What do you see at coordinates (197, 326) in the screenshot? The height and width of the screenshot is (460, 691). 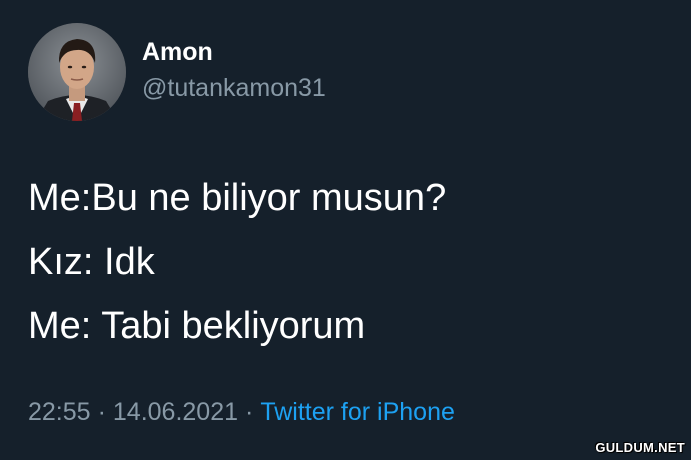 I see `tweet-text-line: Me: Tabi bekliyorum` at bounding box center [197, 326].